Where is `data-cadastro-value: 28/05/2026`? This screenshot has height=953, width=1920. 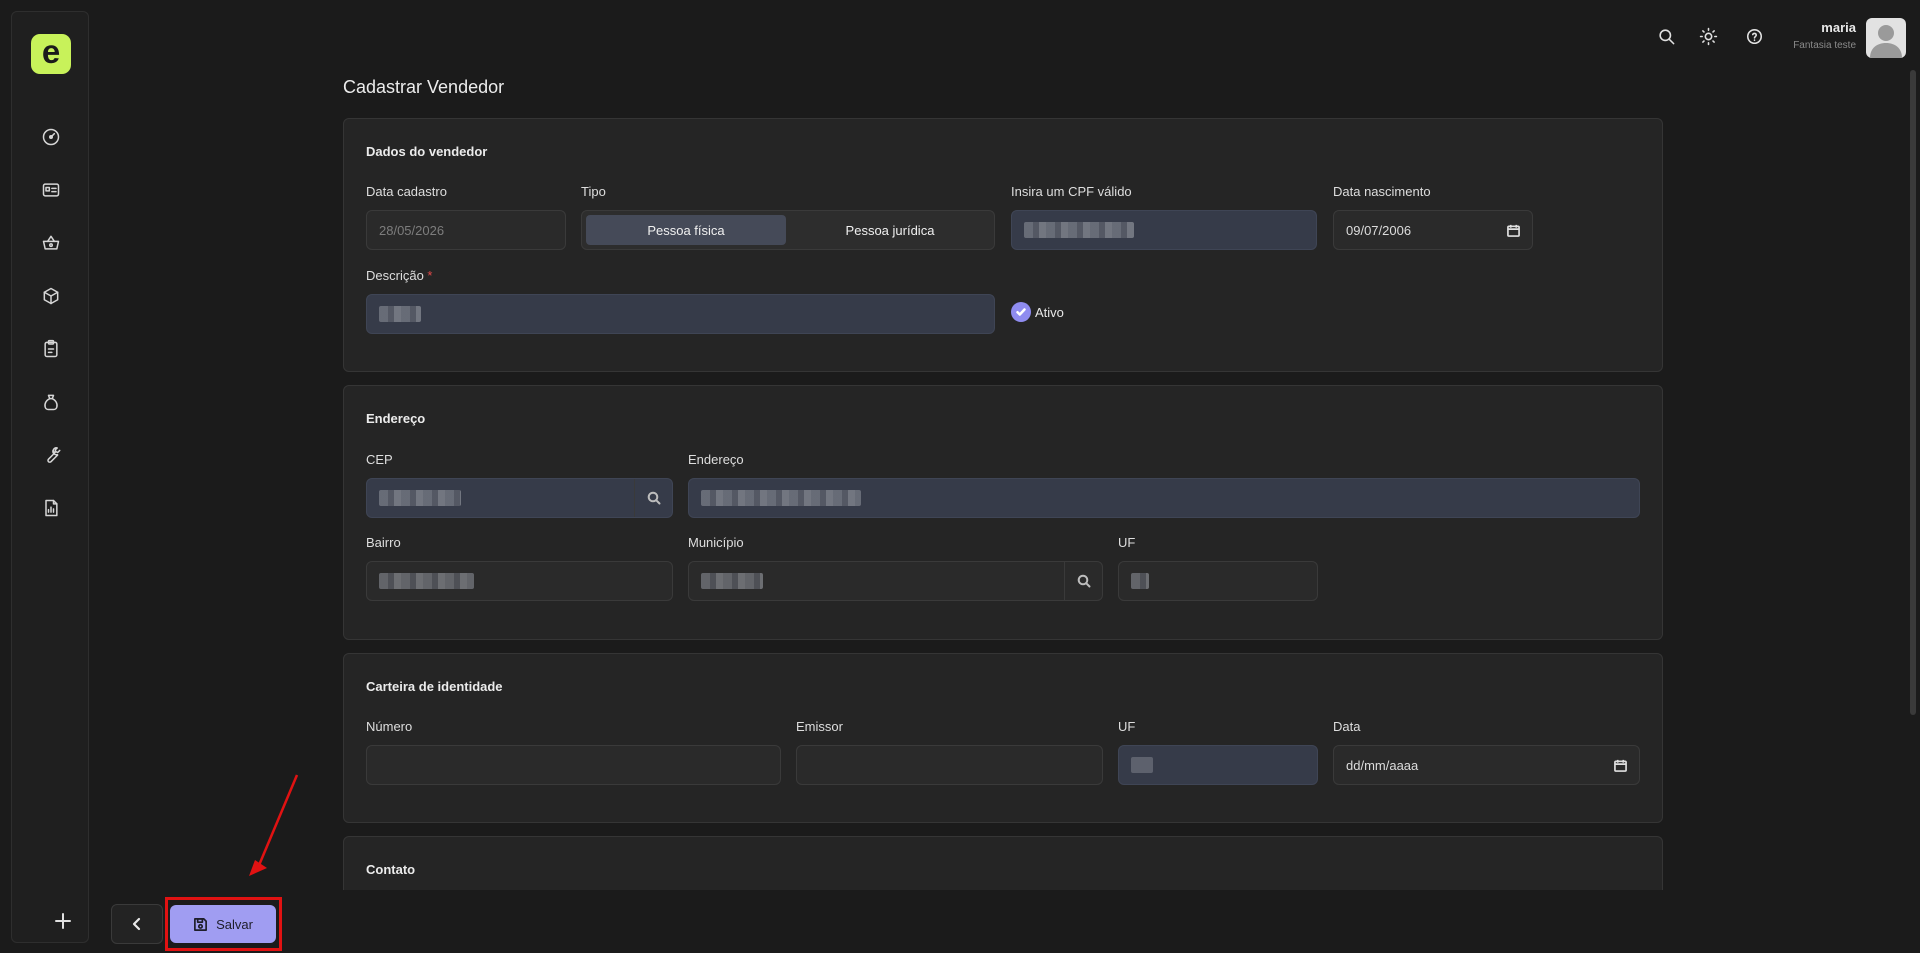
data-cadastro-value: 28/05/2026 is located at coordinates (412, 230).